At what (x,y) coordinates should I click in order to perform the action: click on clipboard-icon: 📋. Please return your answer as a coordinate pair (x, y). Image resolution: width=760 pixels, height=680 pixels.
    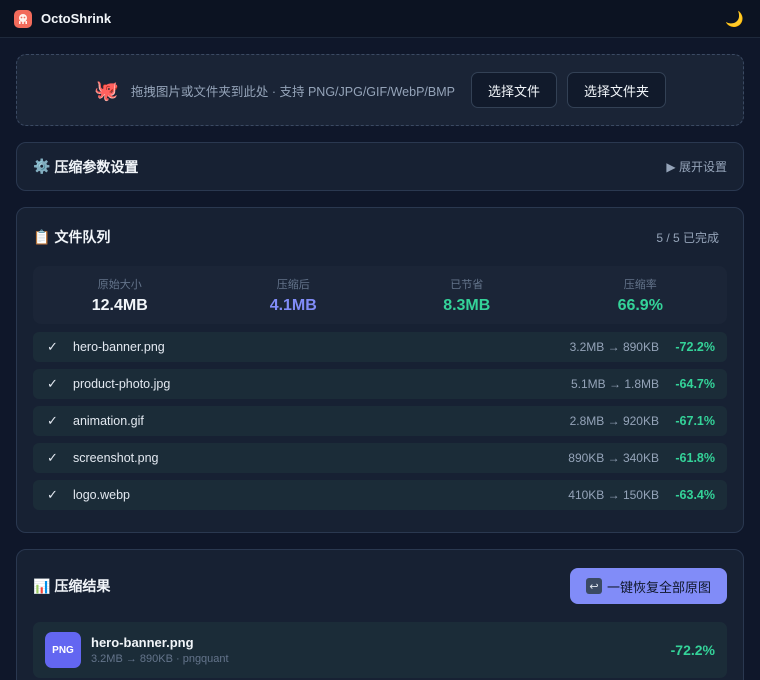
    Looking at the image, I should click on (42, 236).